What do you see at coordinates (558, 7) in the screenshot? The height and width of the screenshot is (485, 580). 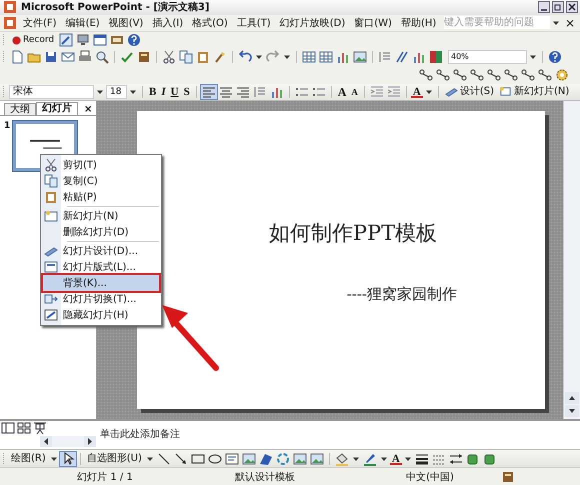 I see `restore-icon` at bounding box center [558, 7].